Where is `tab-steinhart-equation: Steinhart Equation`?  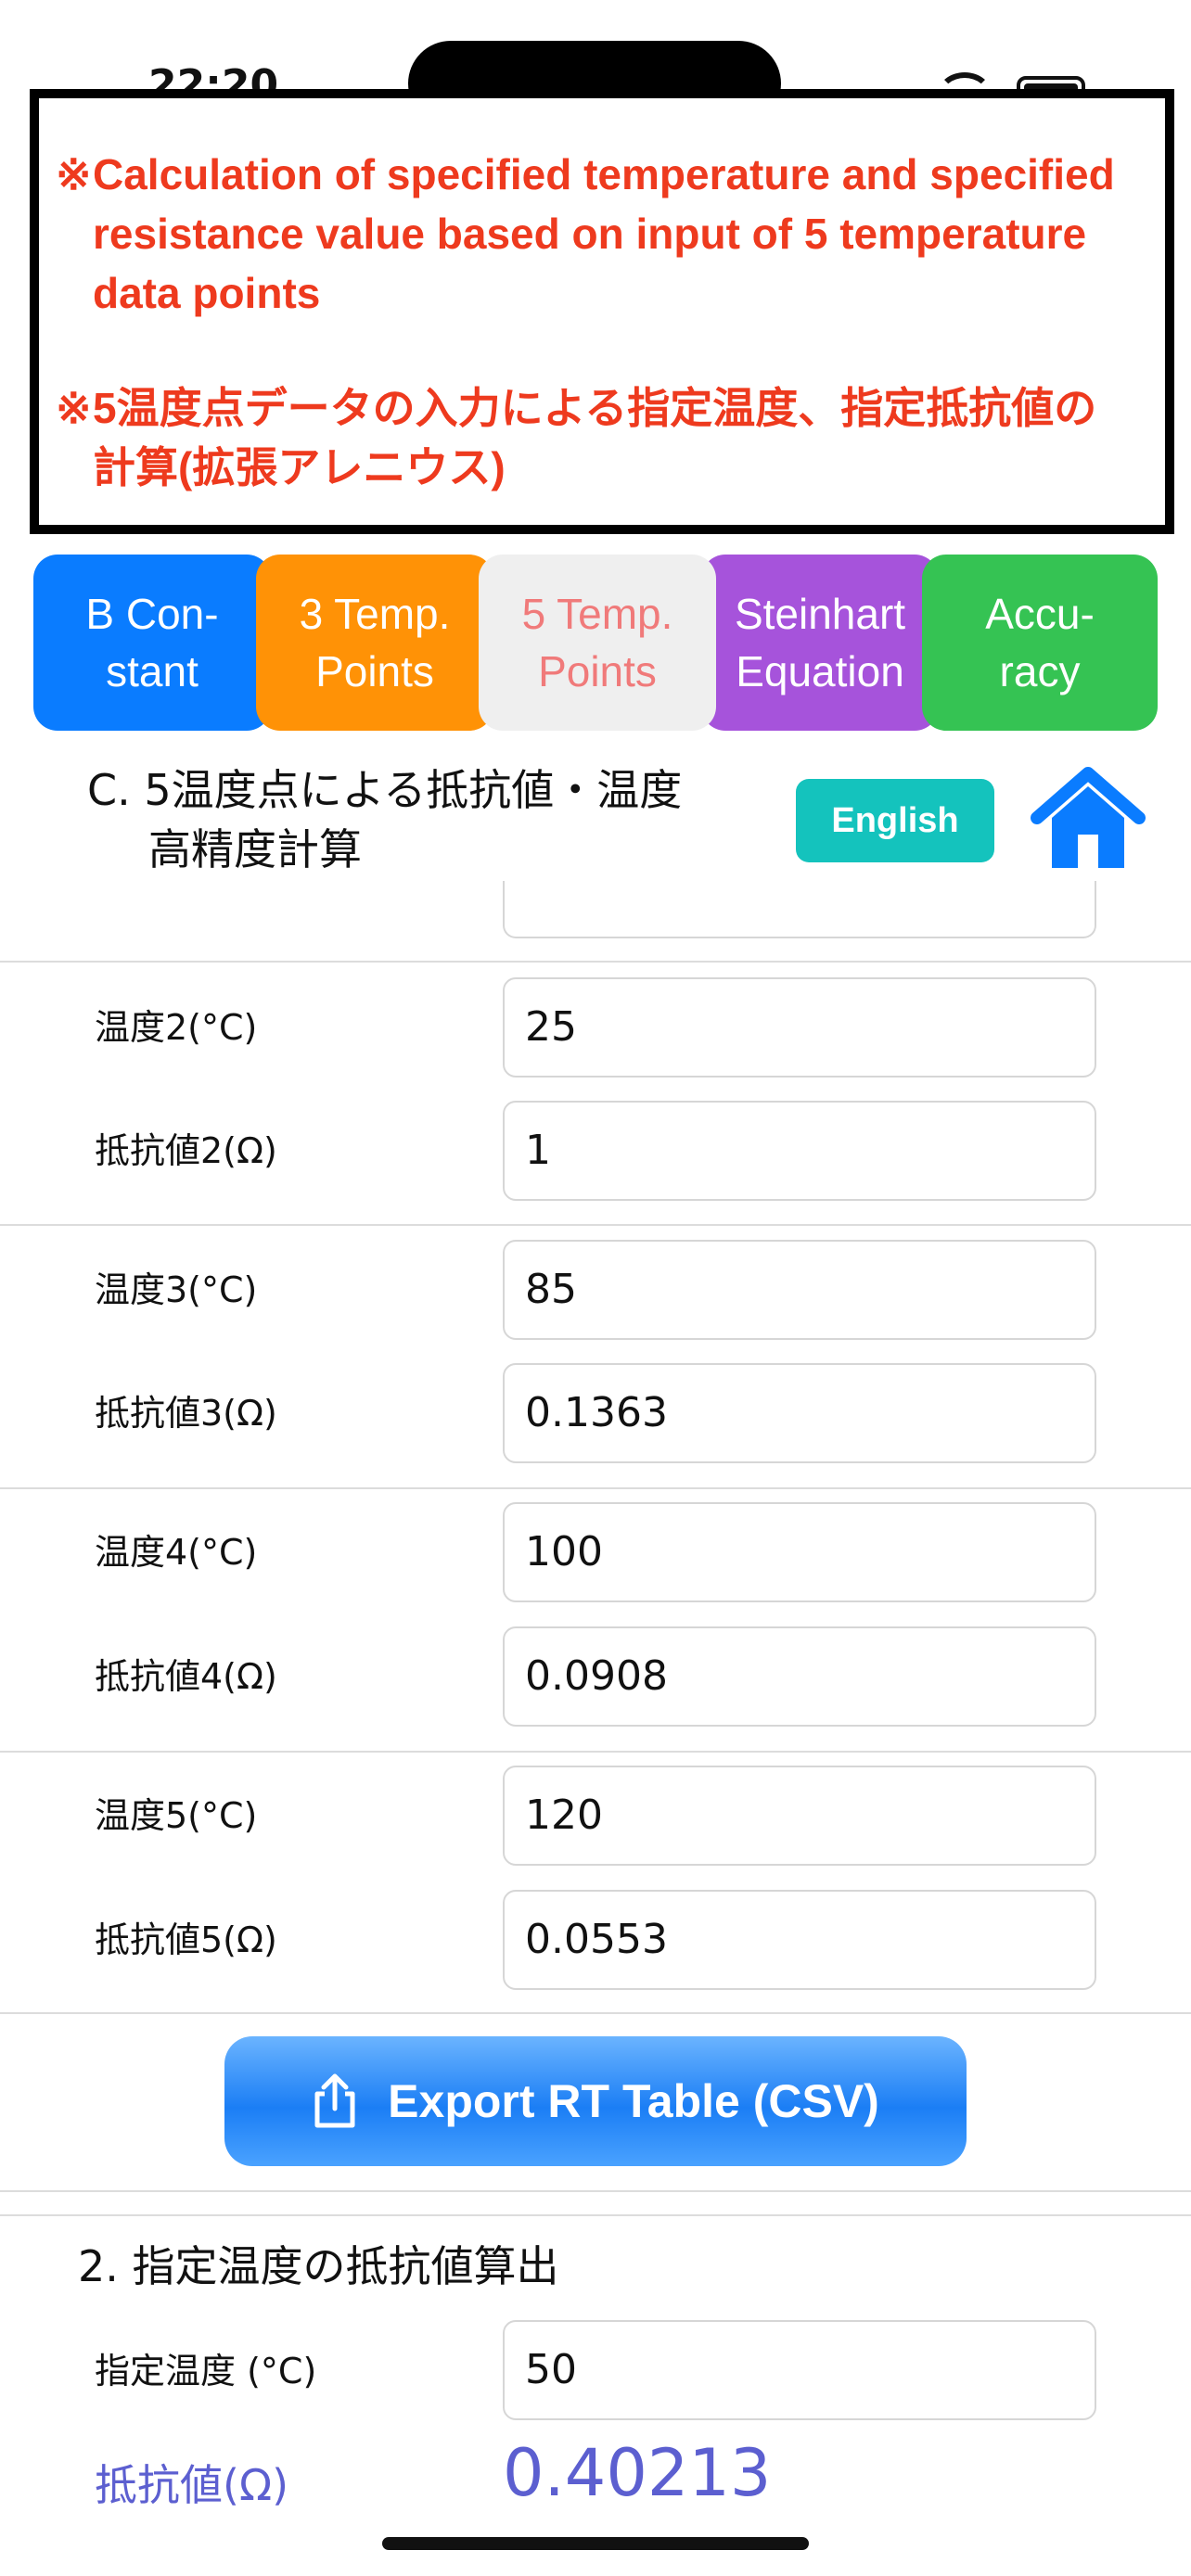 tab-steinhart-equation: Steinhart Equation is located at coordinates (820, 643).